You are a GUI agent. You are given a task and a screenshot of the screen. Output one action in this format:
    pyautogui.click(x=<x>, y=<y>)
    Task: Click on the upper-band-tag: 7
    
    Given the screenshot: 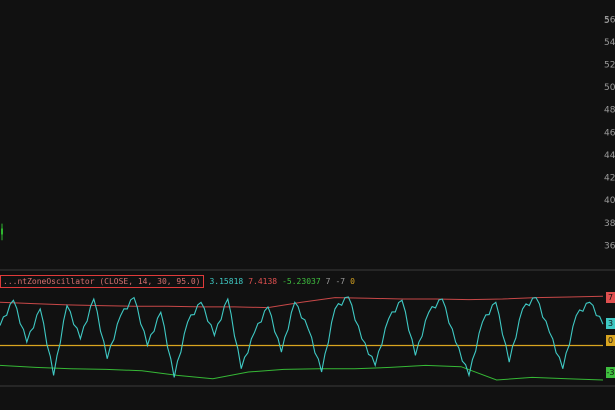 What is the action you would take?
    pyautogui.click(x=610, y=297)
    